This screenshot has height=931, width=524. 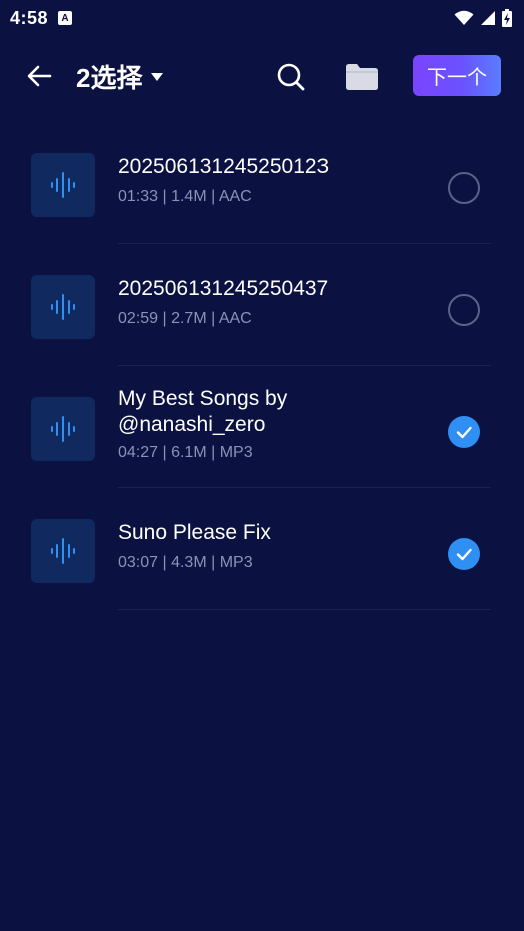 I want to click on file-meta: 03:07 | 4.3M | MP3, so click(x=185, y=562).